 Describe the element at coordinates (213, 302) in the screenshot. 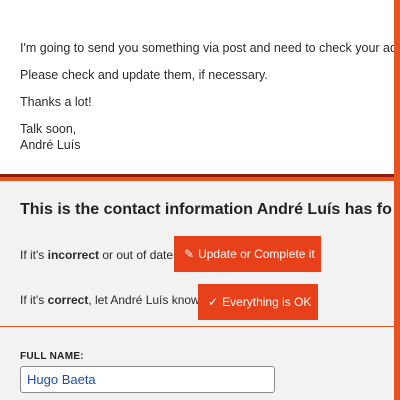

I see `checkmark-icon: ✓` at that location.